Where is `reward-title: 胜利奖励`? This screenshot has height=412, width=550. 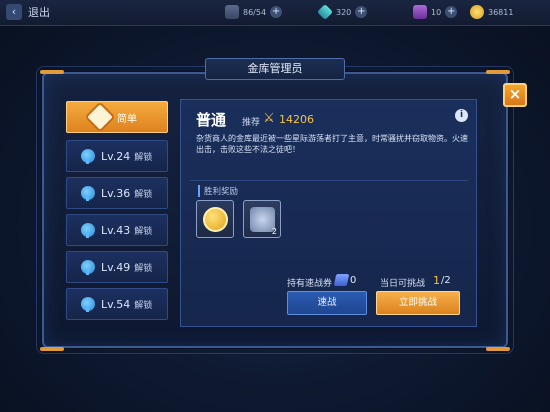 reward-title: 胜利奖励 is located at coordinates (218, 191).